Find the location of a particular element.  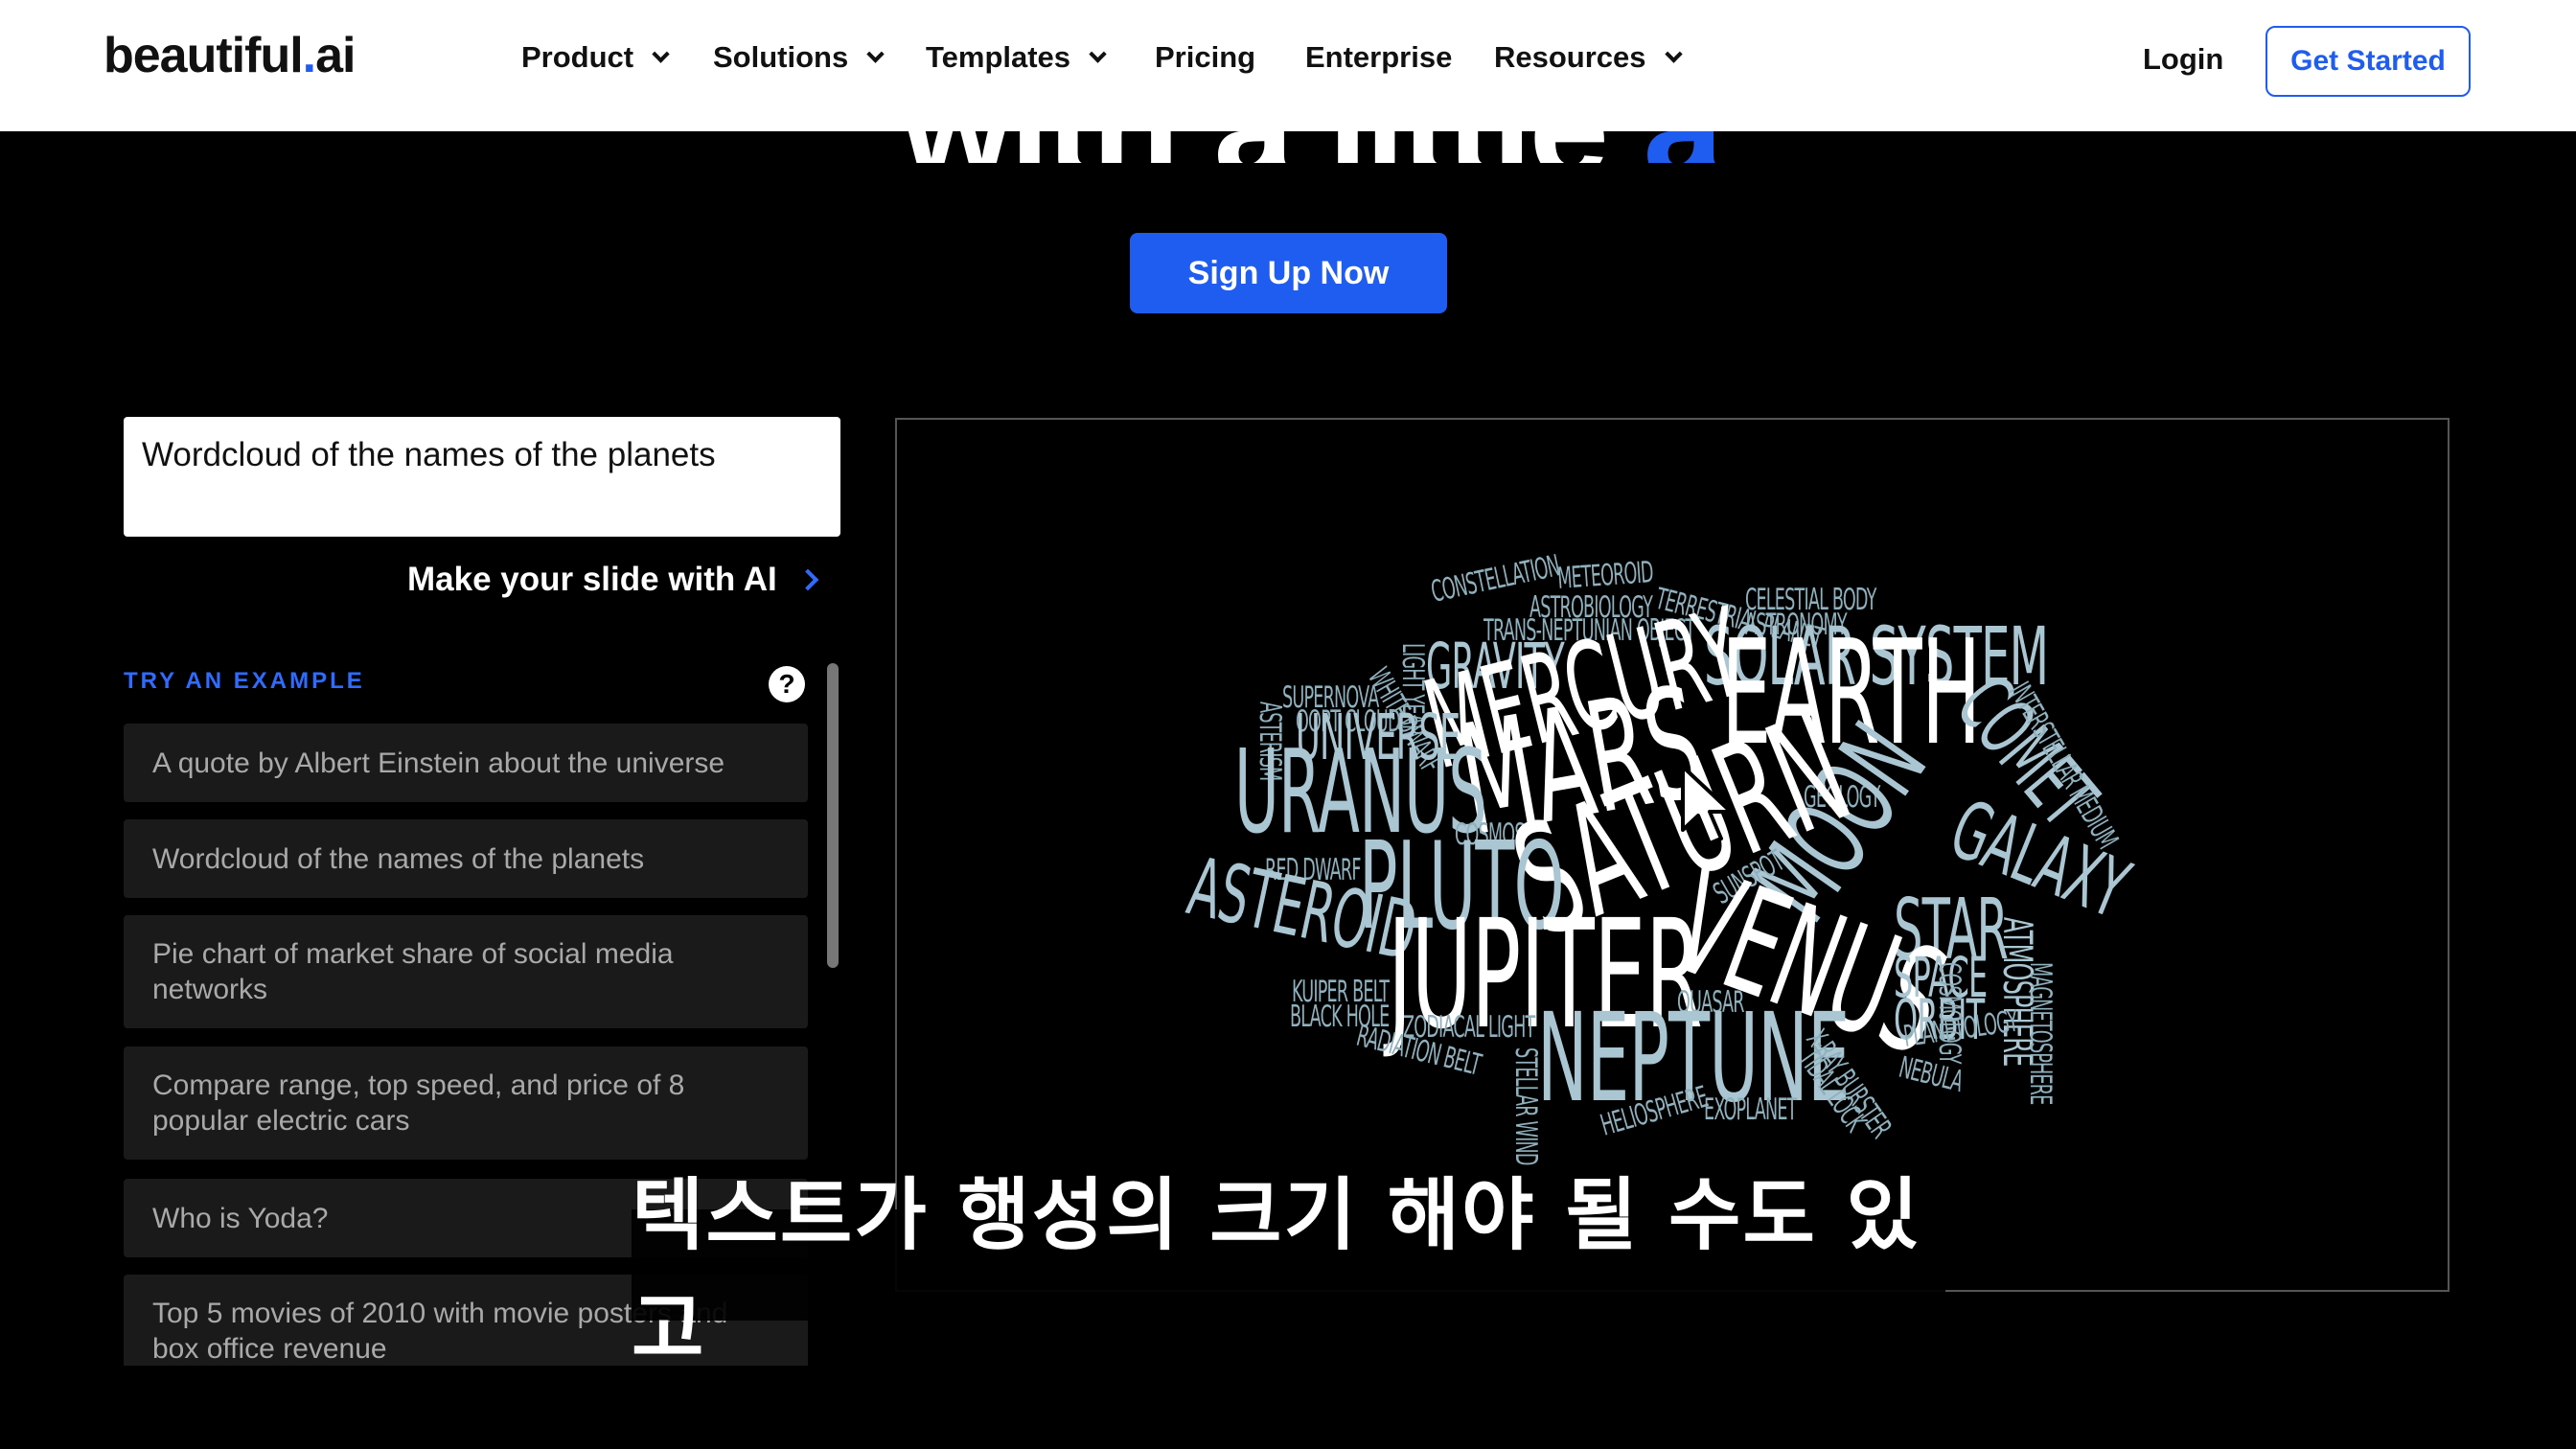

menu-enterprise: Enterprise is located at coordinates (1378, 57).